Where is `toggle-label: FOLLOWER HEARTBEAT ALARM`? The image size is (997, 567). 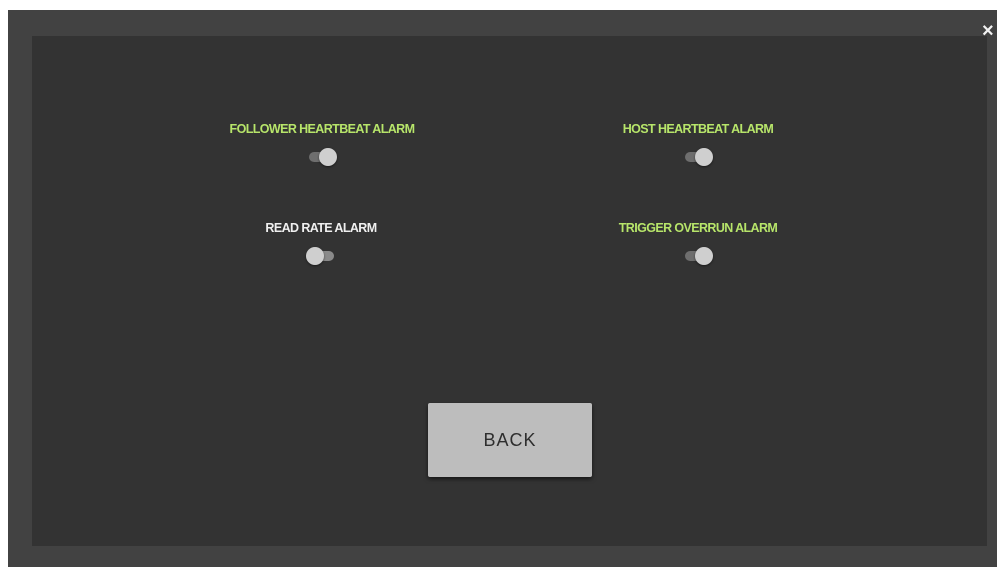 toggle-label: FOLLOWER HEARTBEAT ALARM is located at coordinates (322, 129).